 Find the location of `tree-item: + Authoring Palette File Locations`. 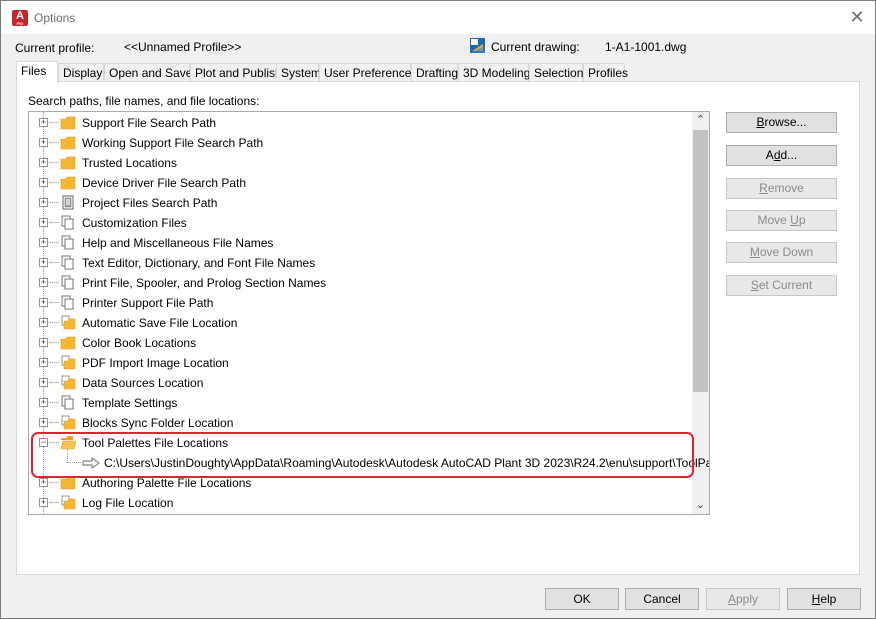

tree-item: + Authoring Palette File Locations is located at coordinates (361, 483).